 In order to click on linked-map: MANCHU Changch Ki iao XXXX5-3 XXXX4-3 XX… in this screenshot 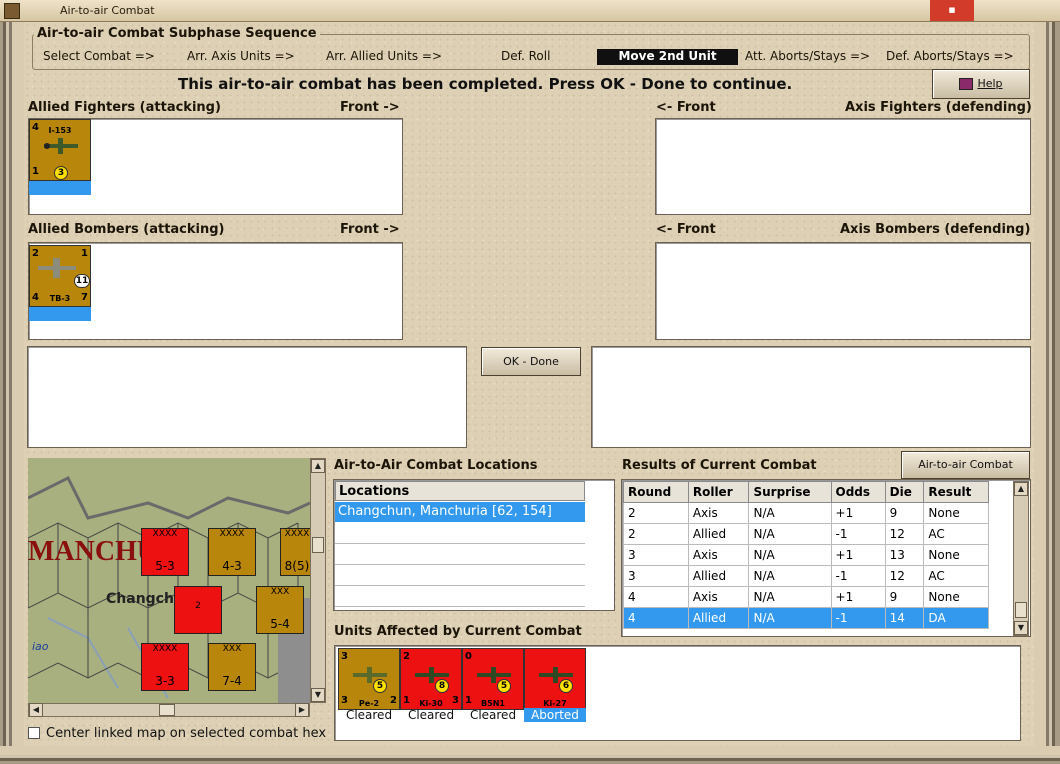, I will do `click(169, 580)`.